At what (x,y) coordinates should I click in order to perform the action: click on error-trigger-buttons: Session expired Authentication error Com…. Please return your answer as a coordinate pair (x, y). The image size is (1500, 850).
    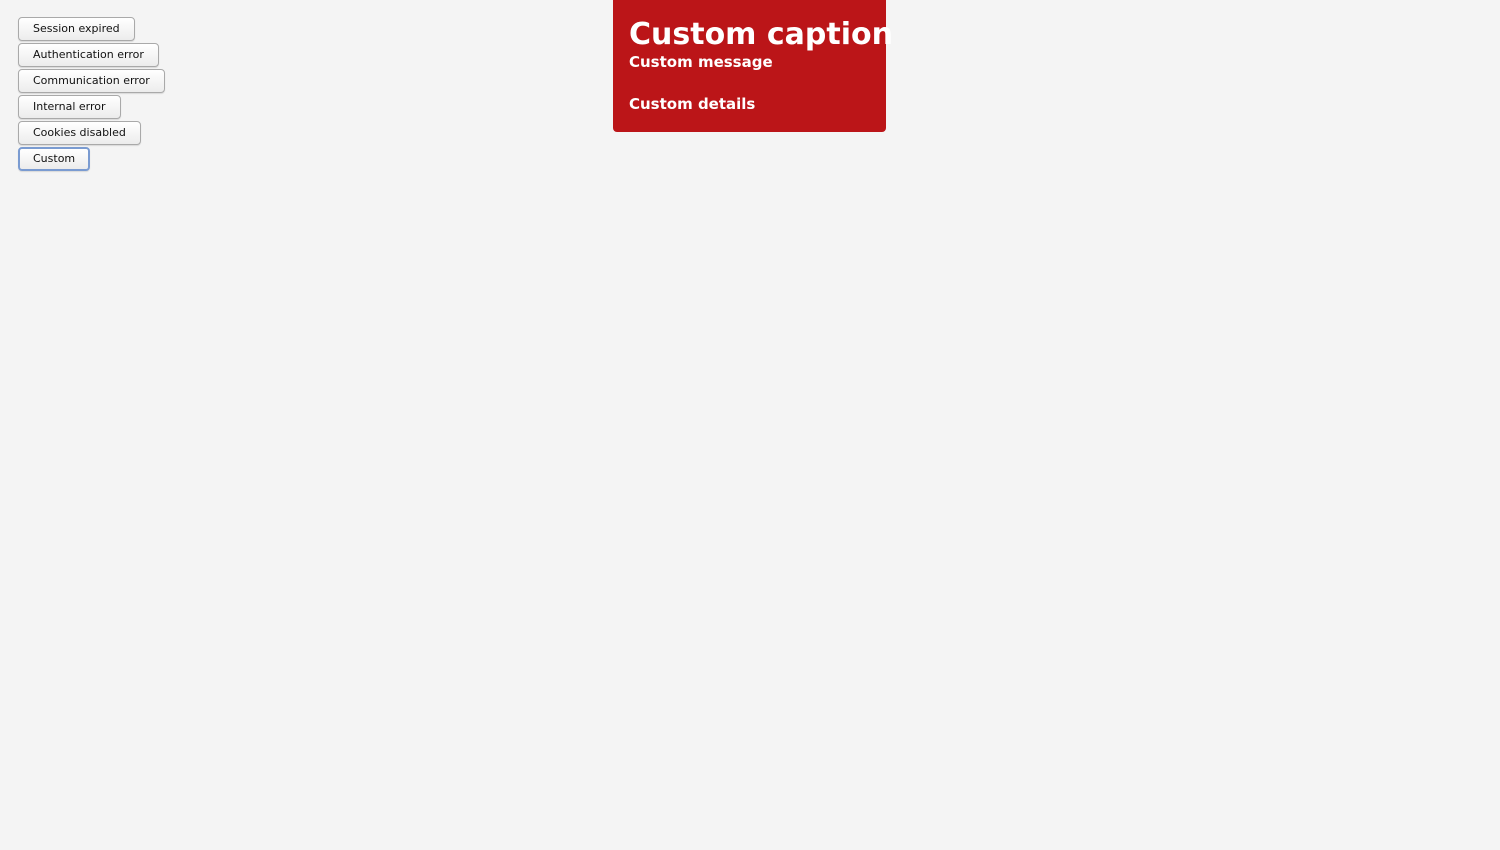
    Looking at the image, I should click on (91, 94).